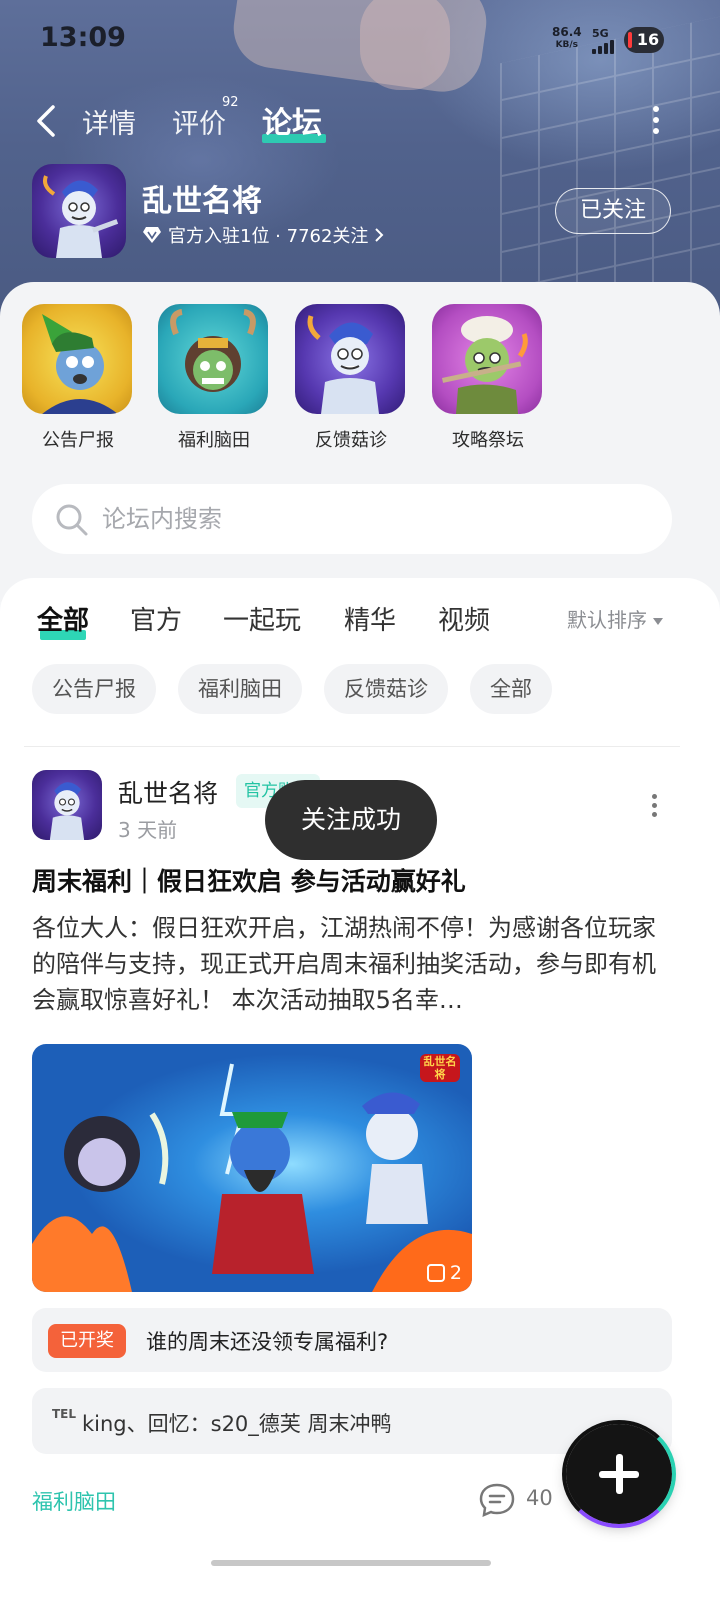 The height and width of the screenshot is (1605, 720). Describe the element at coordinates (488, 440) in the screenshot. I see `section-label: 攻略祭坛` at that location.